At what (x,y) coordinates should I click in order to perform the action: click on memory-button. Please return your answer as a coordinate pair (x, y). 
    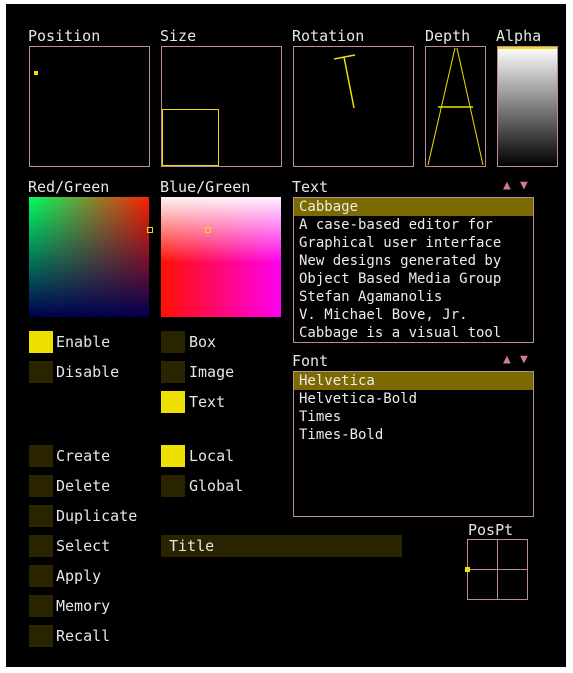
    Looking at the image, I should click on (41, 606).